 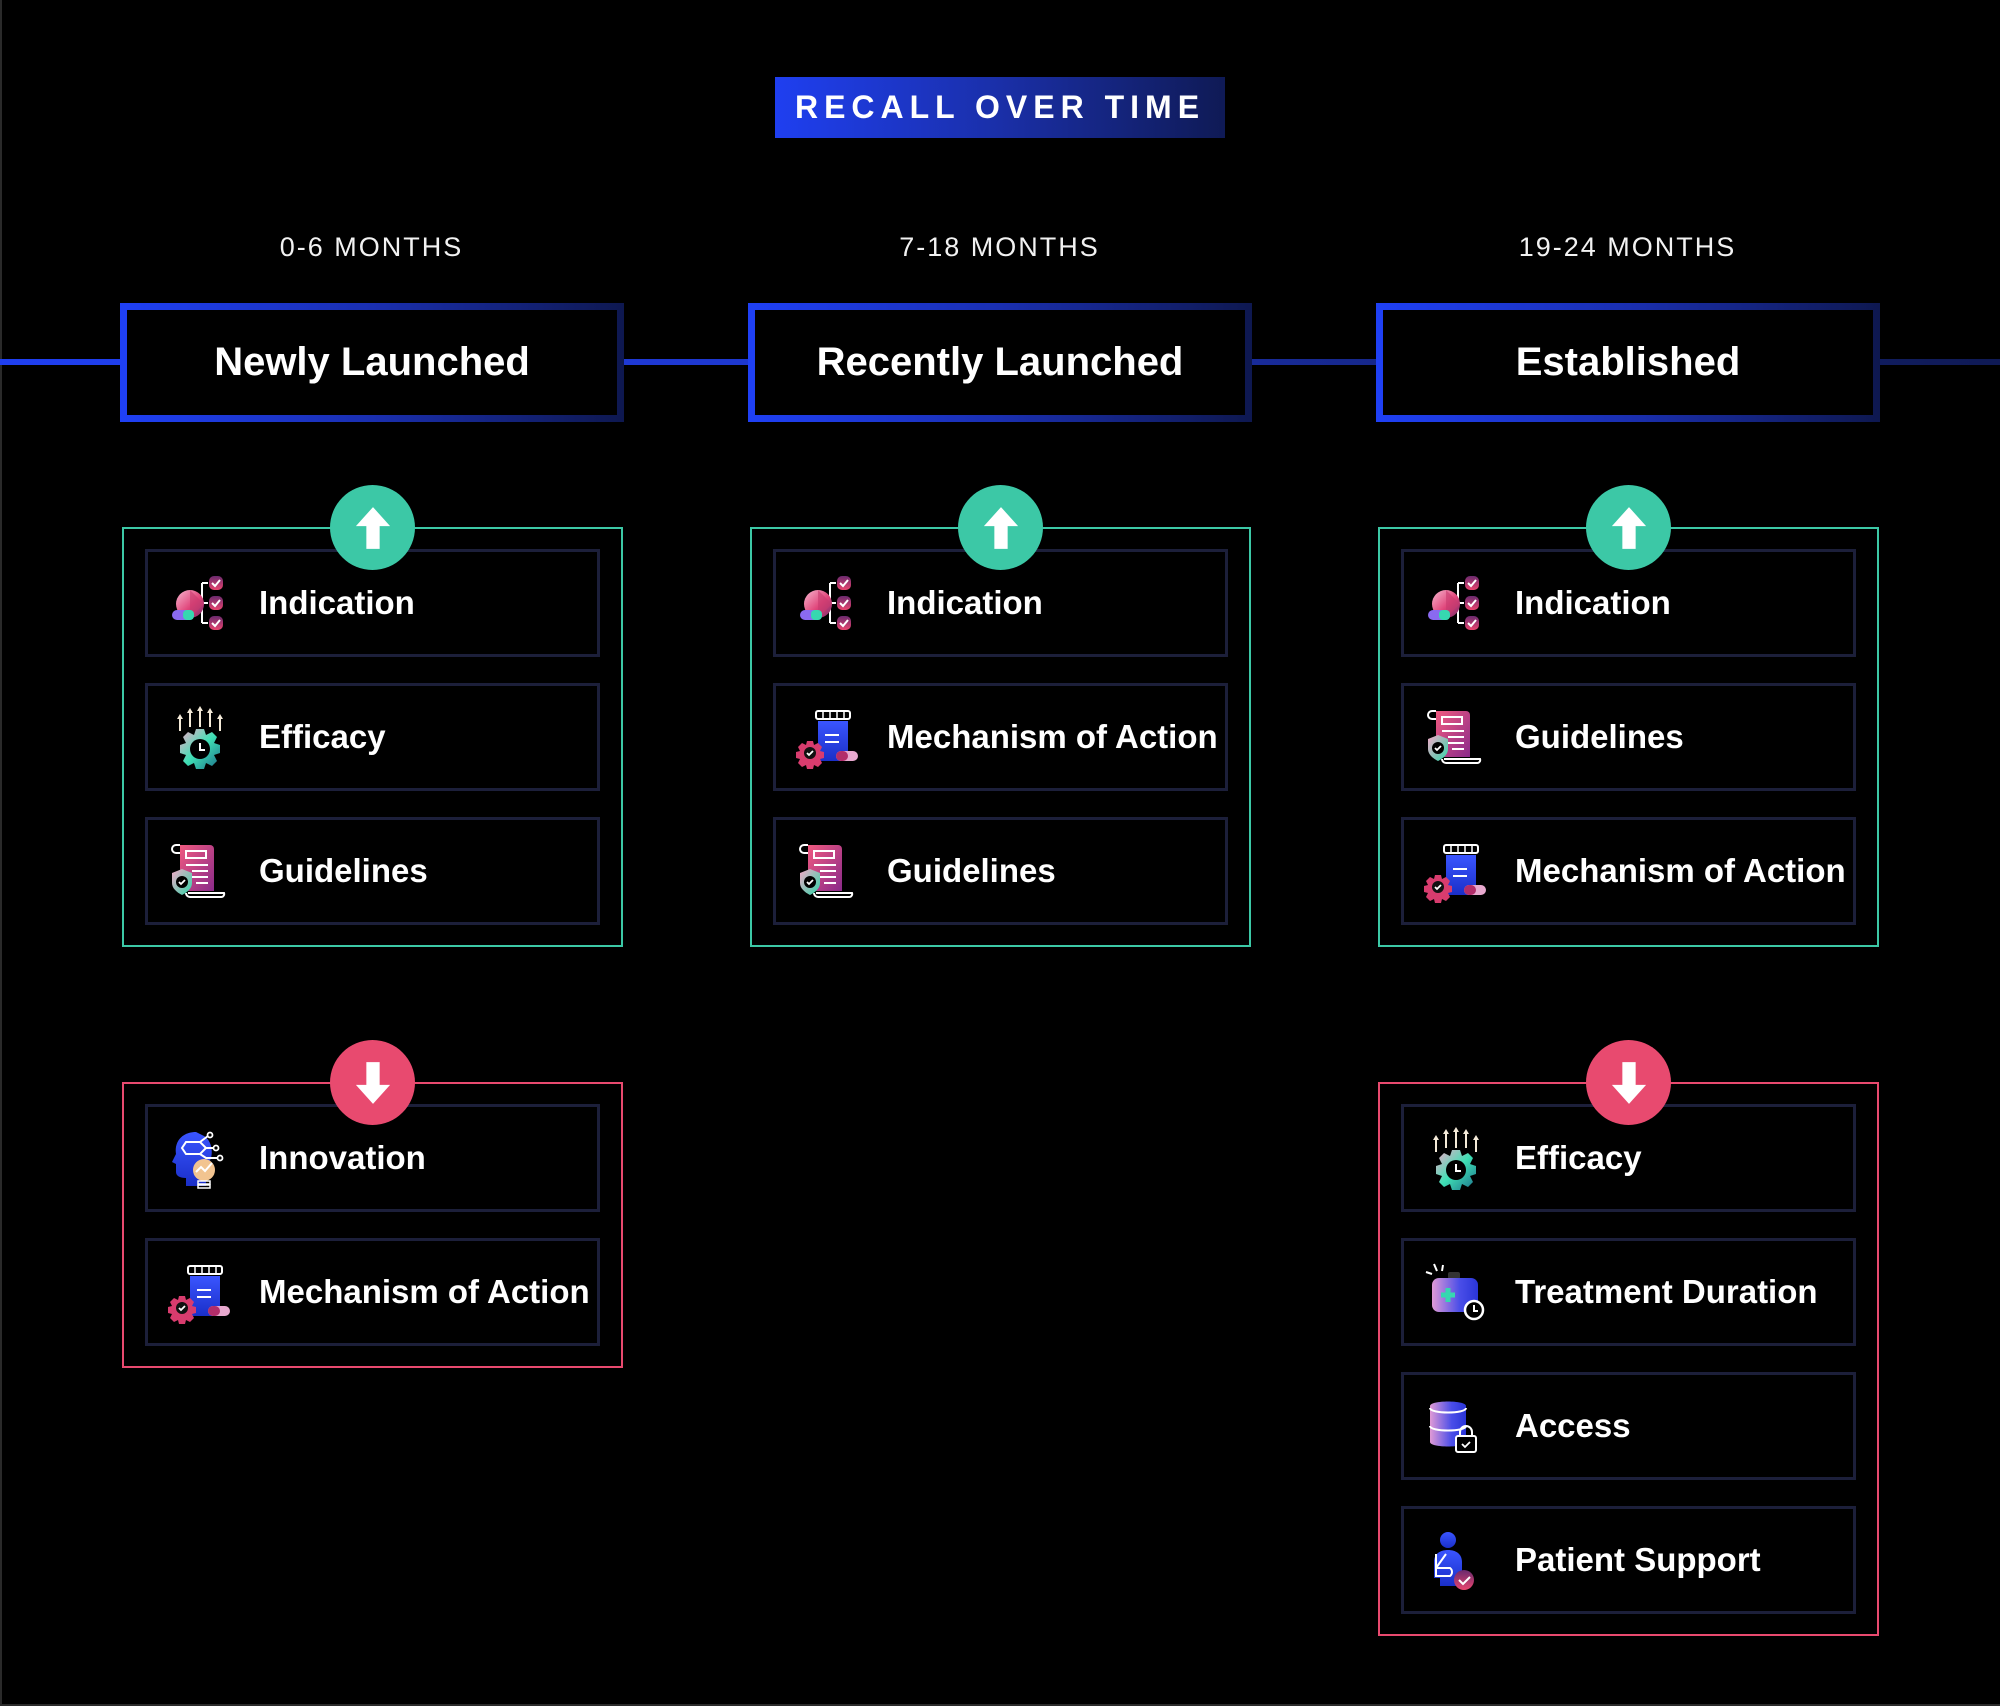 I want to click on stage-header-established: Established, so click(x=1628, y=362).